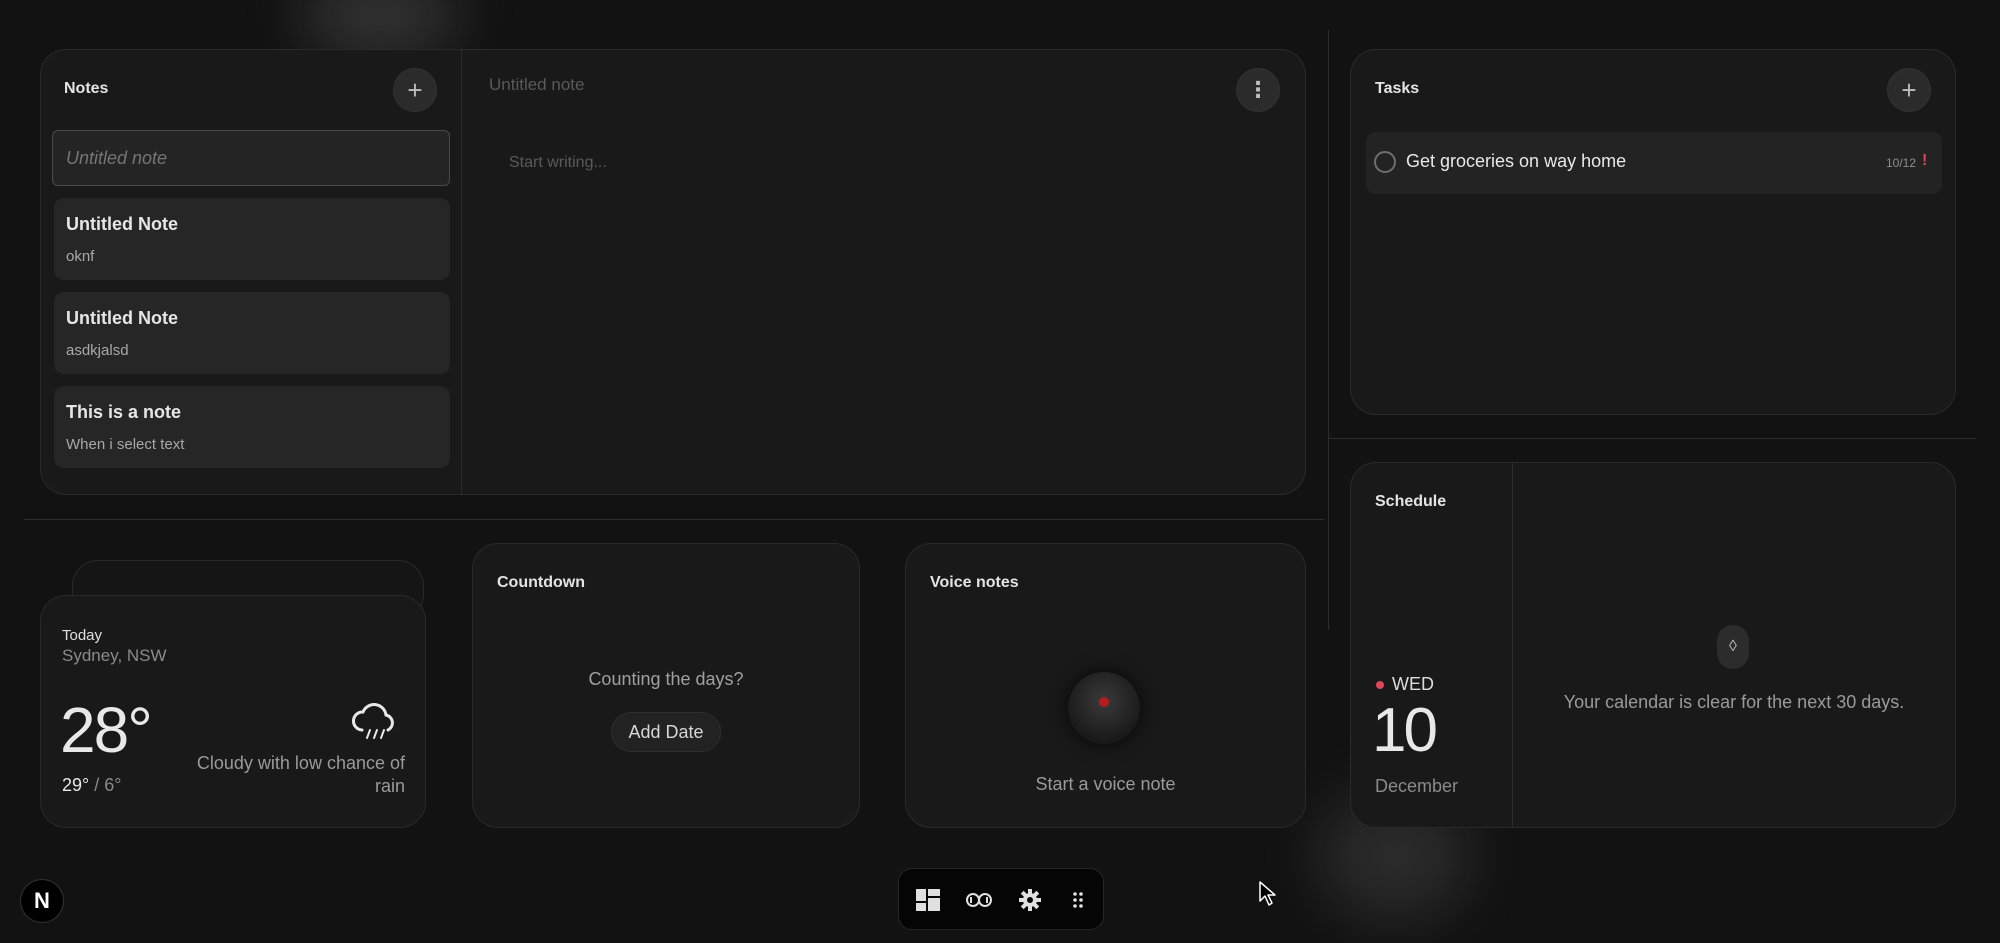 The width and height of the screenshot is (2000, 943). I want to click on add-date-button: Add Date, so click(666, 732).